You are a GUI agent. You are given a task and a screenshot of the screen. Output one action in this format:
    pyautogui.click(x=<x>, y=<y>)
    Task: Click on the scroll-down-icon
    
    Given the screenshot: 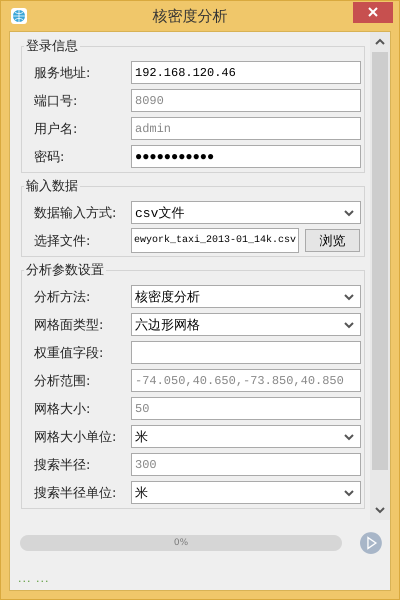 What is the action you would take?
    pyautogui.click(x=380, y=510)
    